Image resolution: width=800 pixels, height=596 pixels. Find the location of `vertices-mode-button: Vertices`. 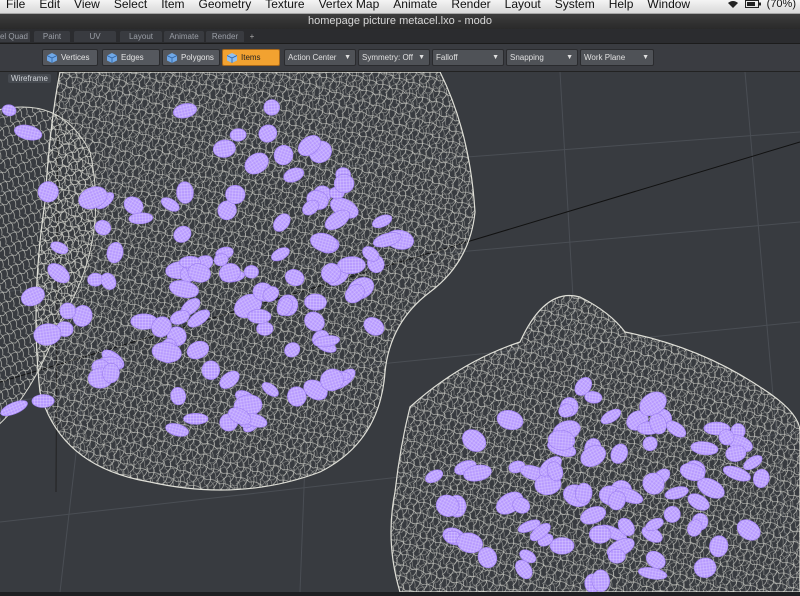

vertices-mode-button: Vertices is located at coordinates (70, 57).